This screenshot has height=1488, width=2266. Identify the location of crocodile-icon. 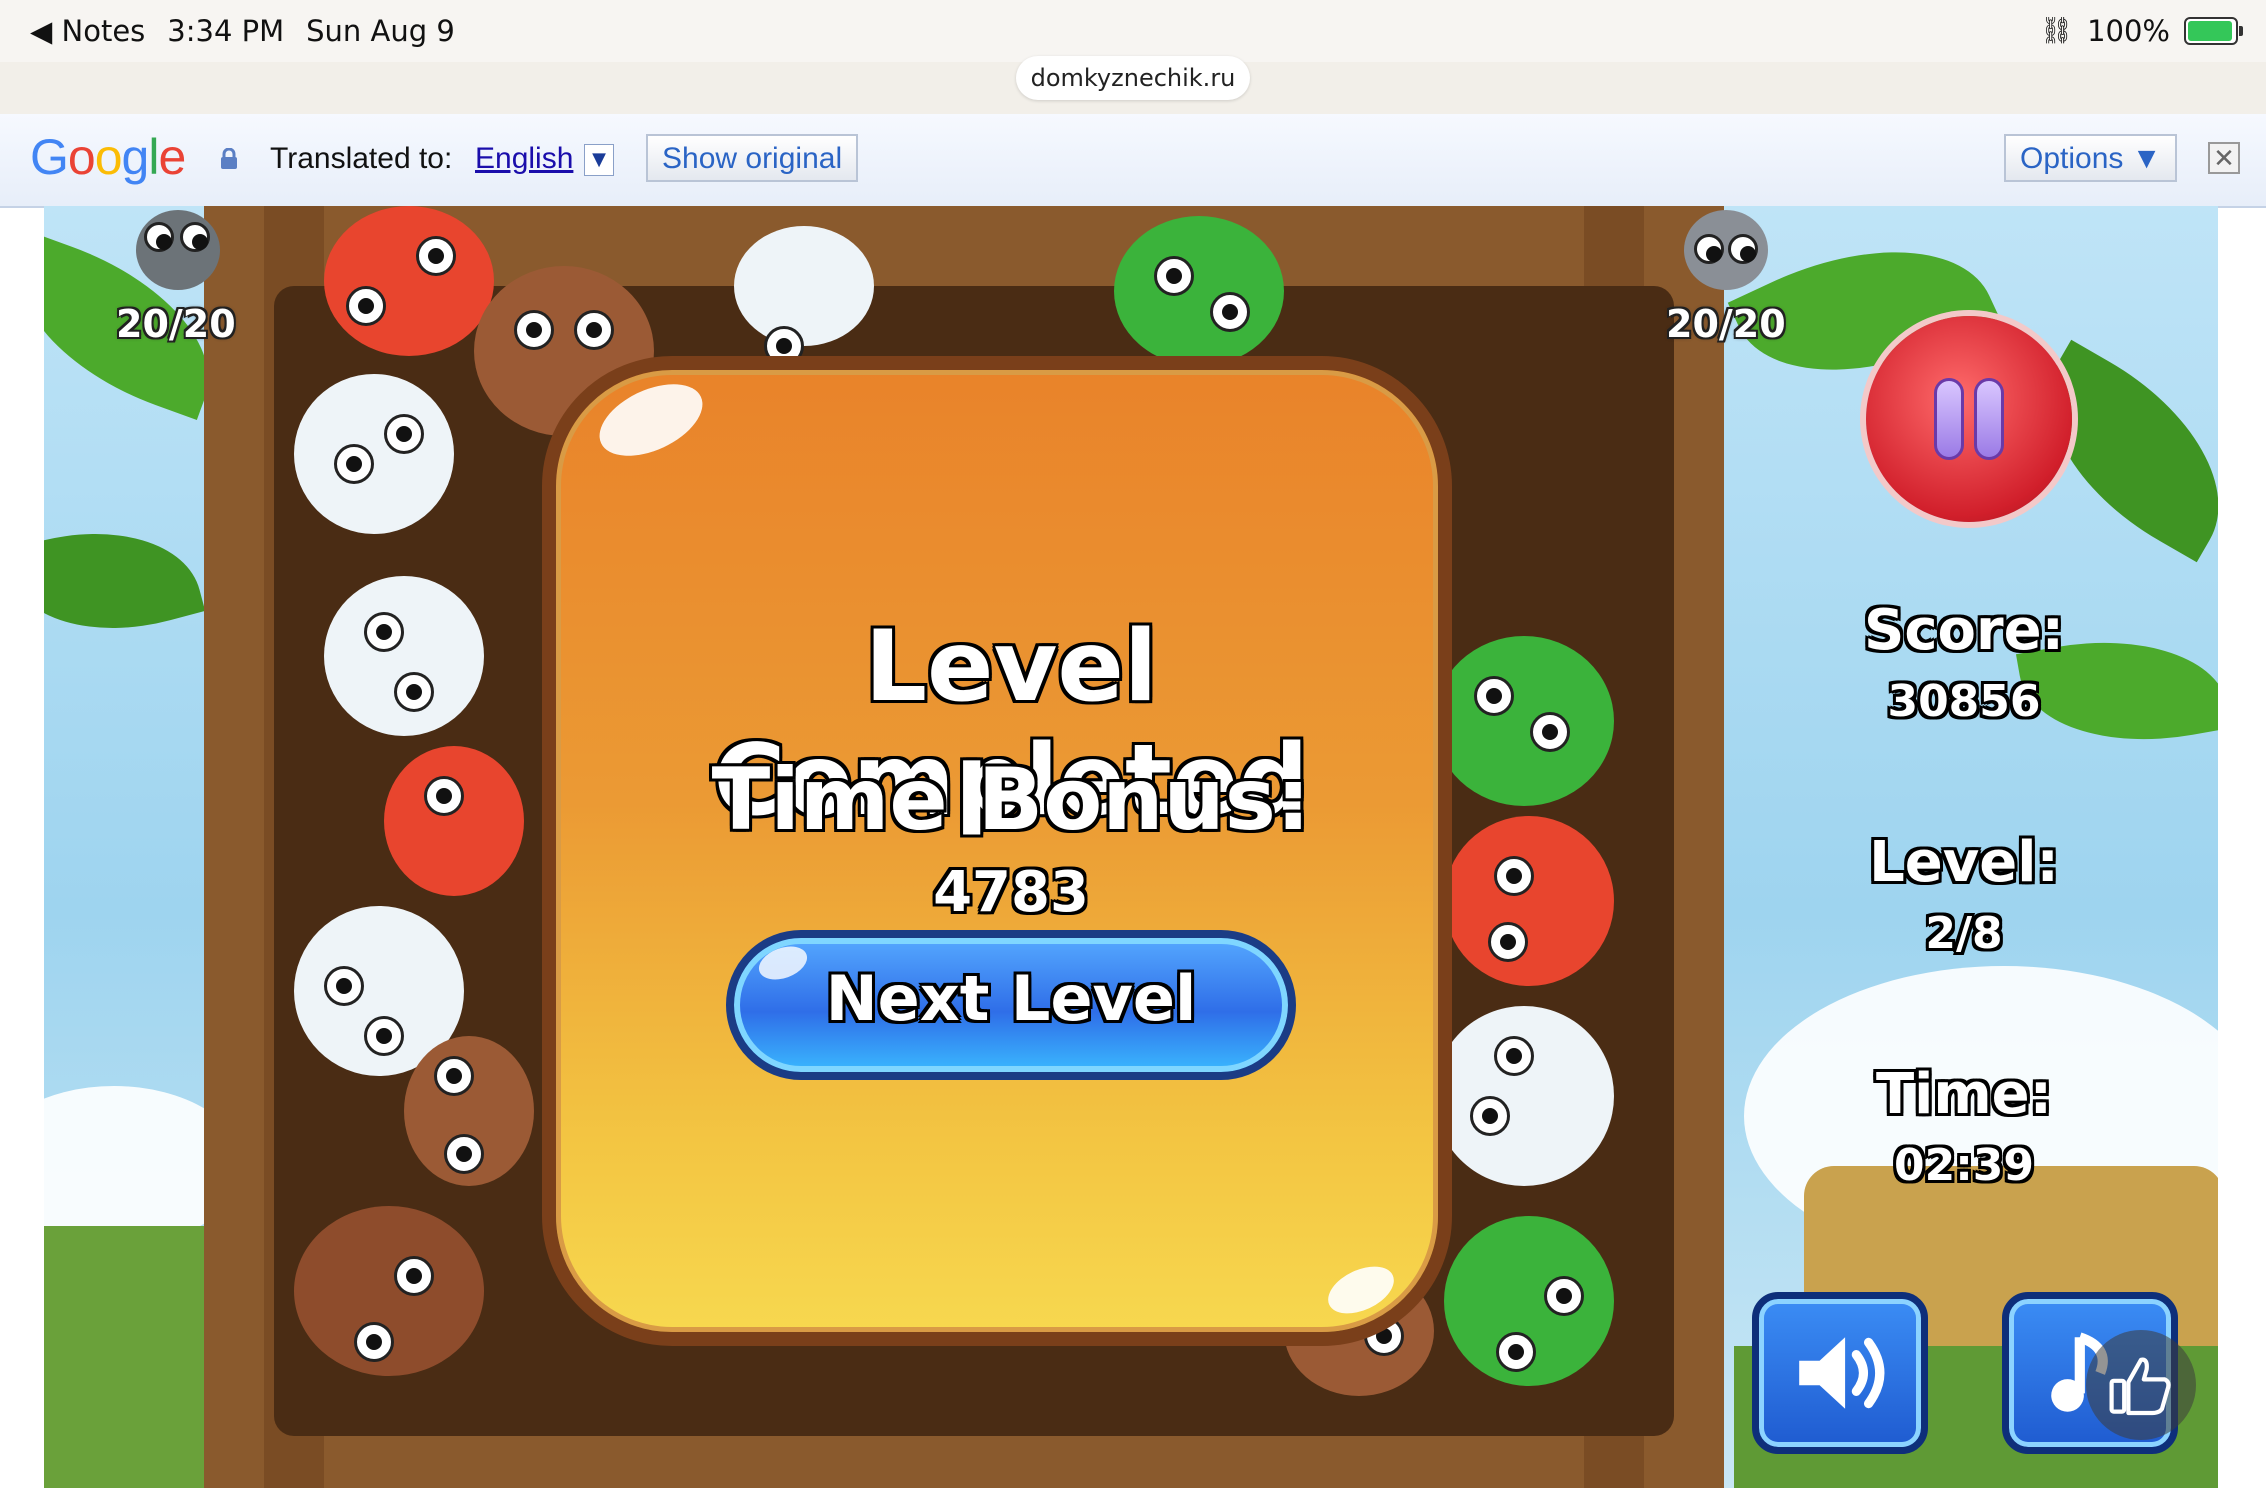
(178, 250).